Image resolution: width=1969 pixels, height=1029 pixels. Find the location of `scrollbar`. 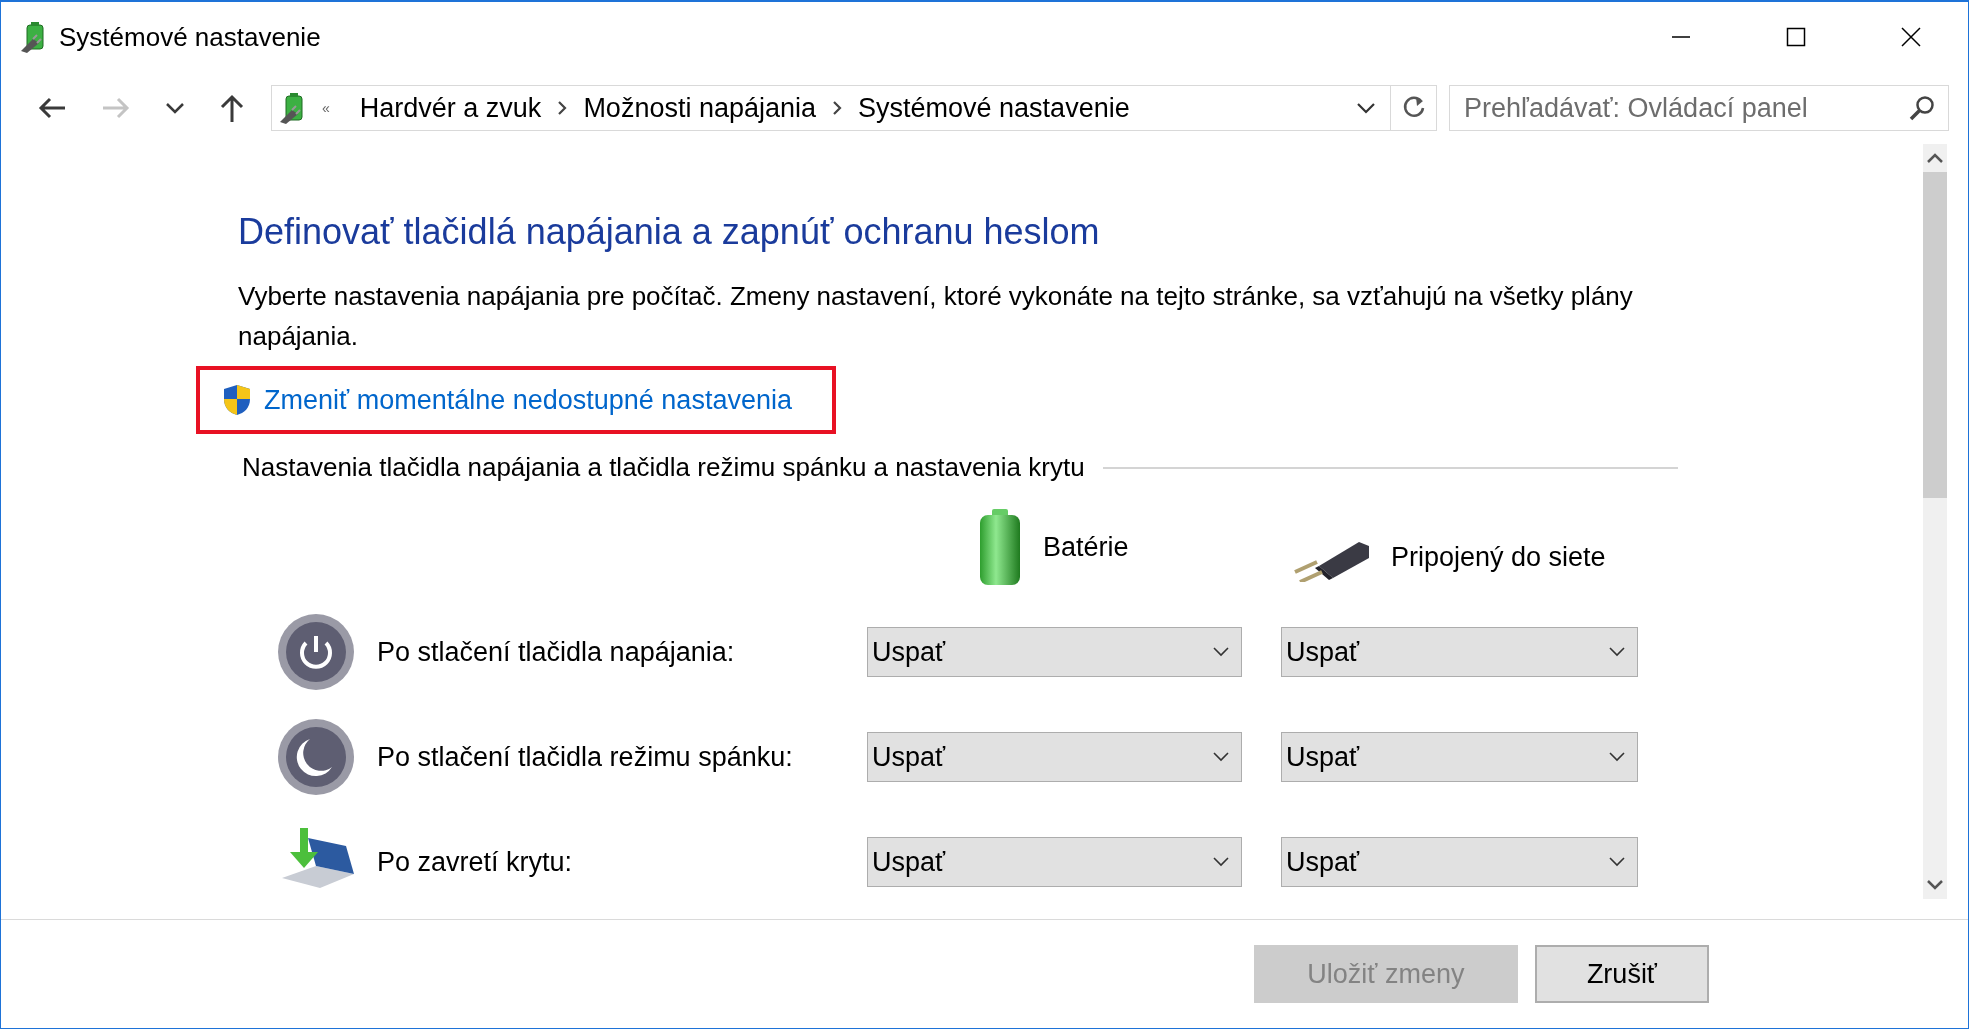

scrollbar is located at coordinates (1935, 521).